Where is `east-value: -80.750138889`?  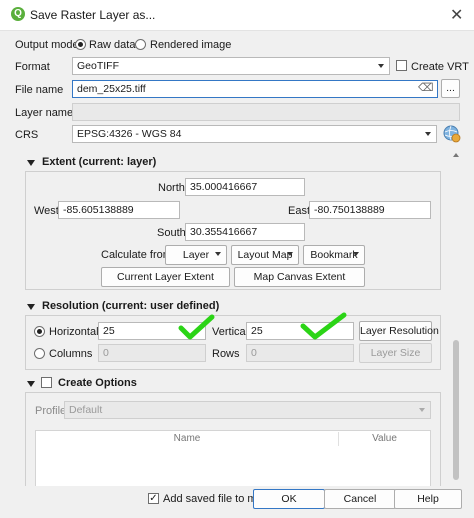 east-value: -80.750138889 is located at coordinates (349, 210).